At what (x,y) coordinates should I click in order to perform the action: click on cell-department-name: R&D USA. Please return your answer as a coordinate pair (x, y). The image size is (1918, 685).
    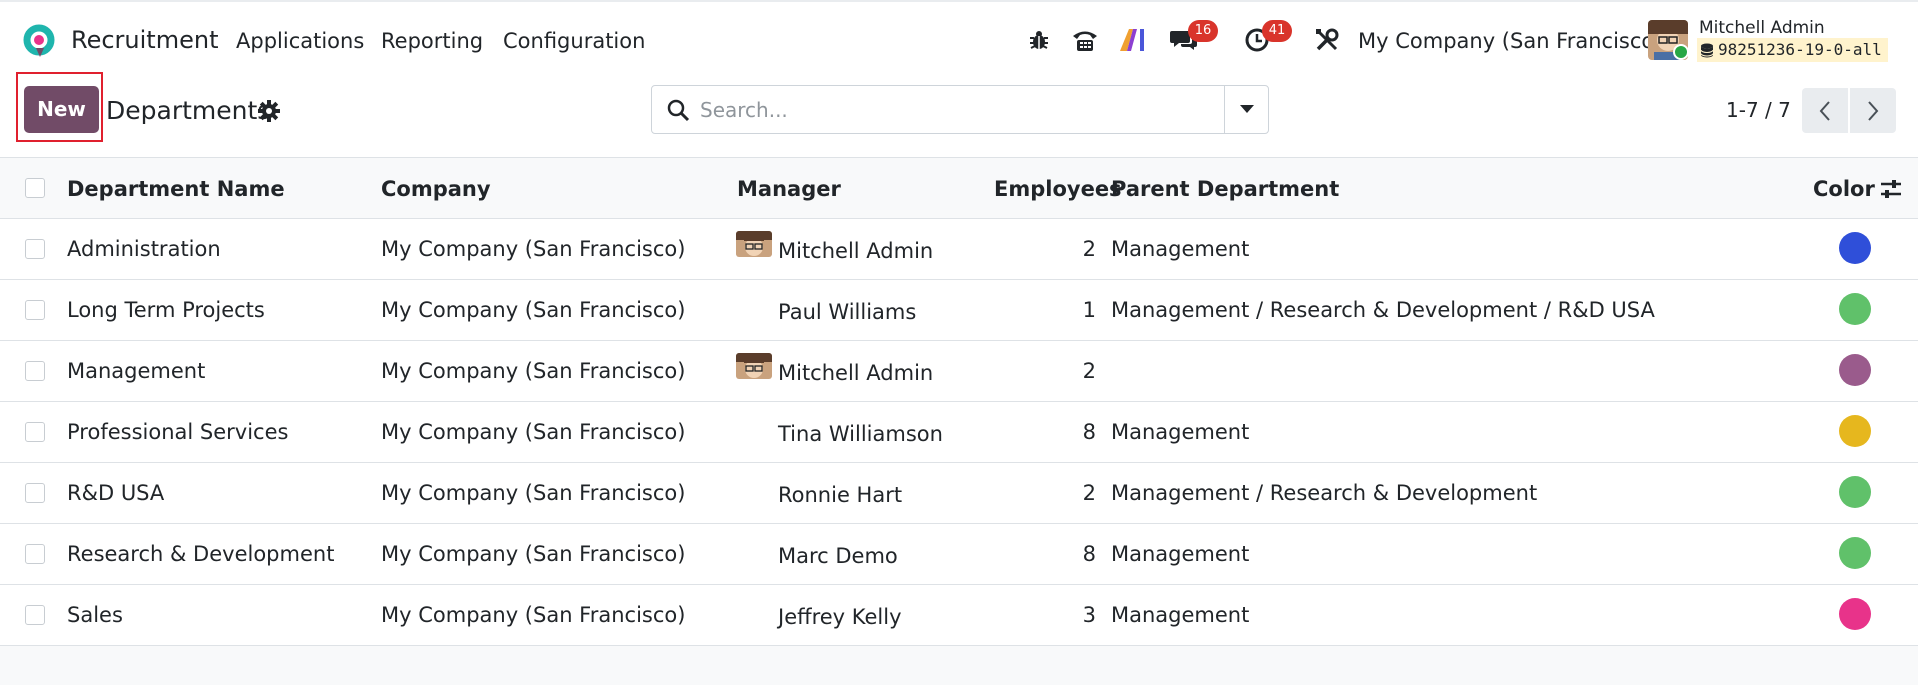
    Looking at the image, I should click on (115, 493).